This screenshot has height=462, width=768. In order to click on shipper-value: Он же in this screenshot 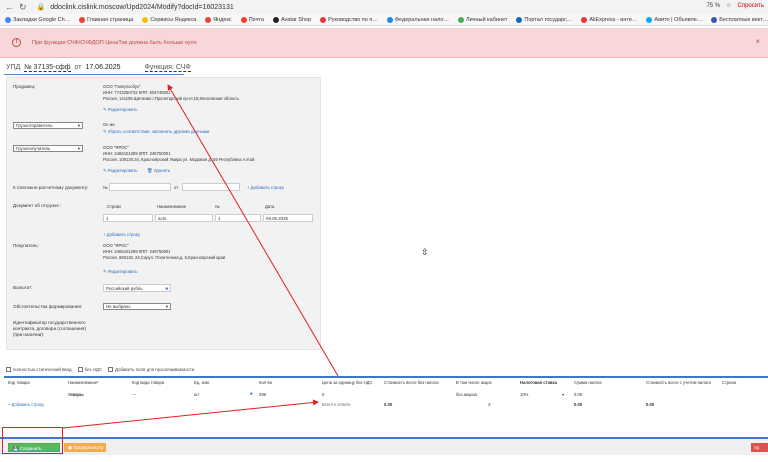, I will do `click(109, 124)`.